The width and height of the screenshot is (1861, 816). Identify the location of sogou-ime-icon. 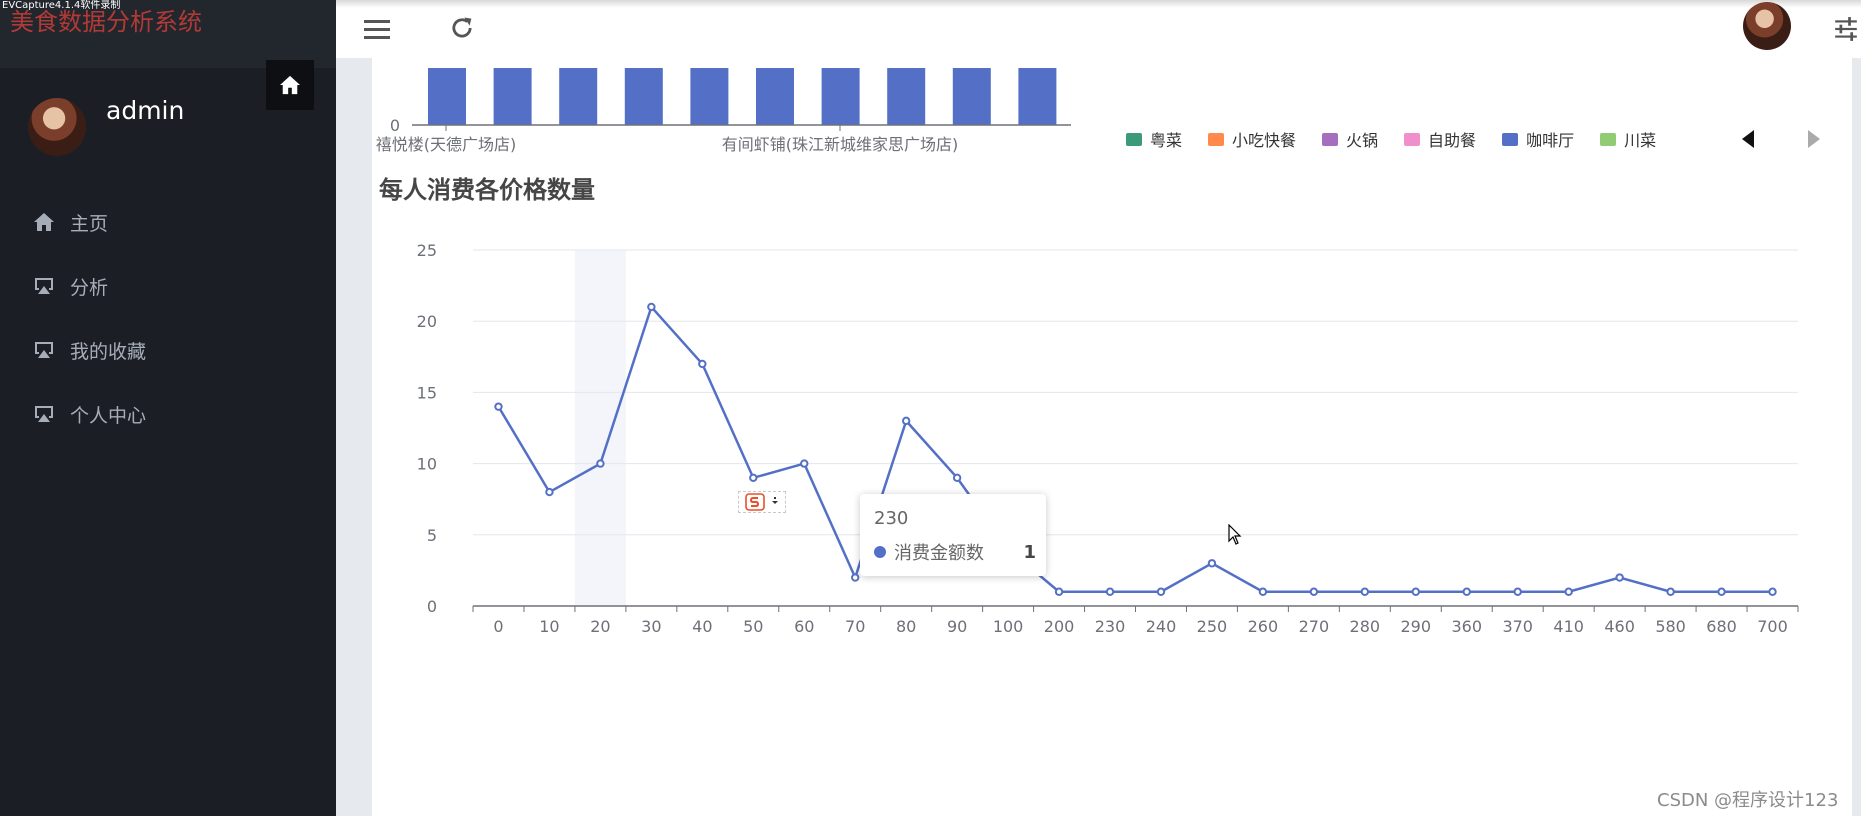
(755, 502).